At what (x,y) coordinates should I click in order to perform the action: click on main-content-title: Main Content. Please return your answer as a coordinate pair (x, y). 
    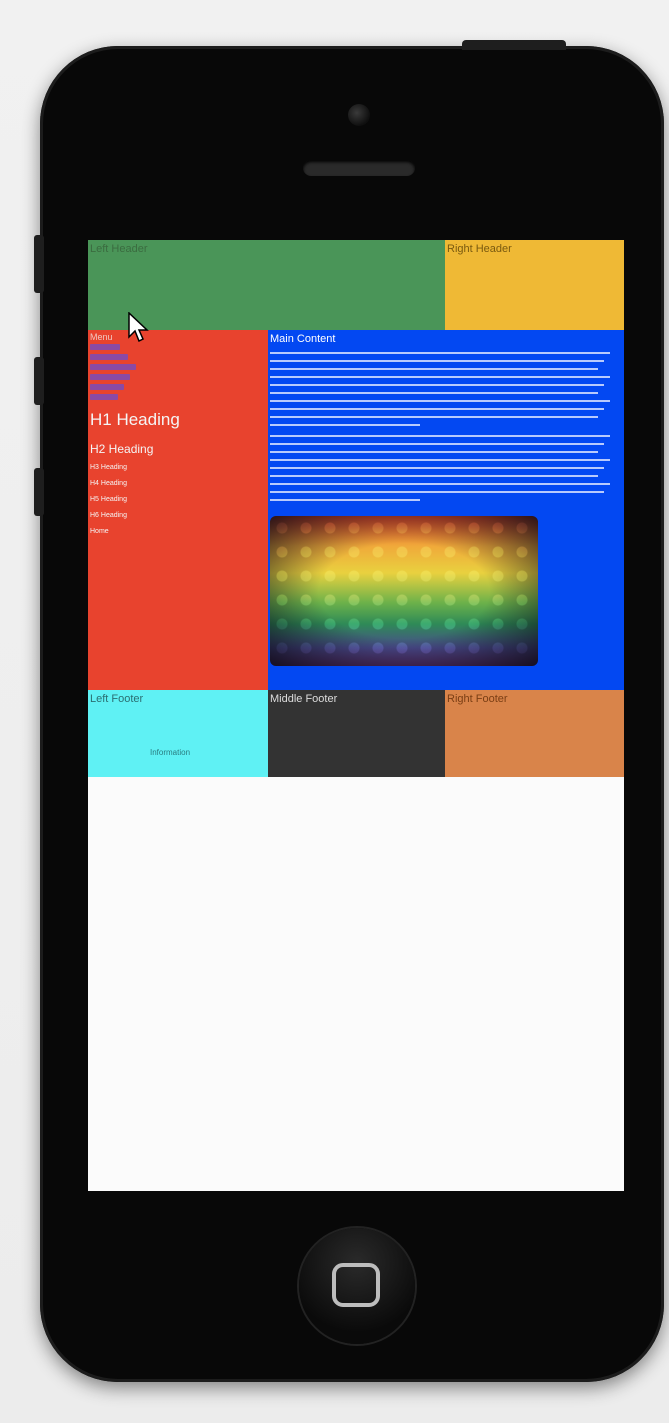
    Looking at the image, I should click on (303, 339).